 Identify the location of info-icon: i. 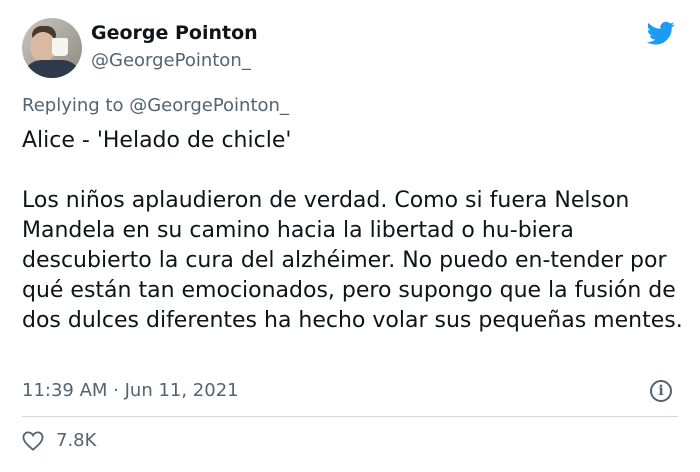
(661, 391).